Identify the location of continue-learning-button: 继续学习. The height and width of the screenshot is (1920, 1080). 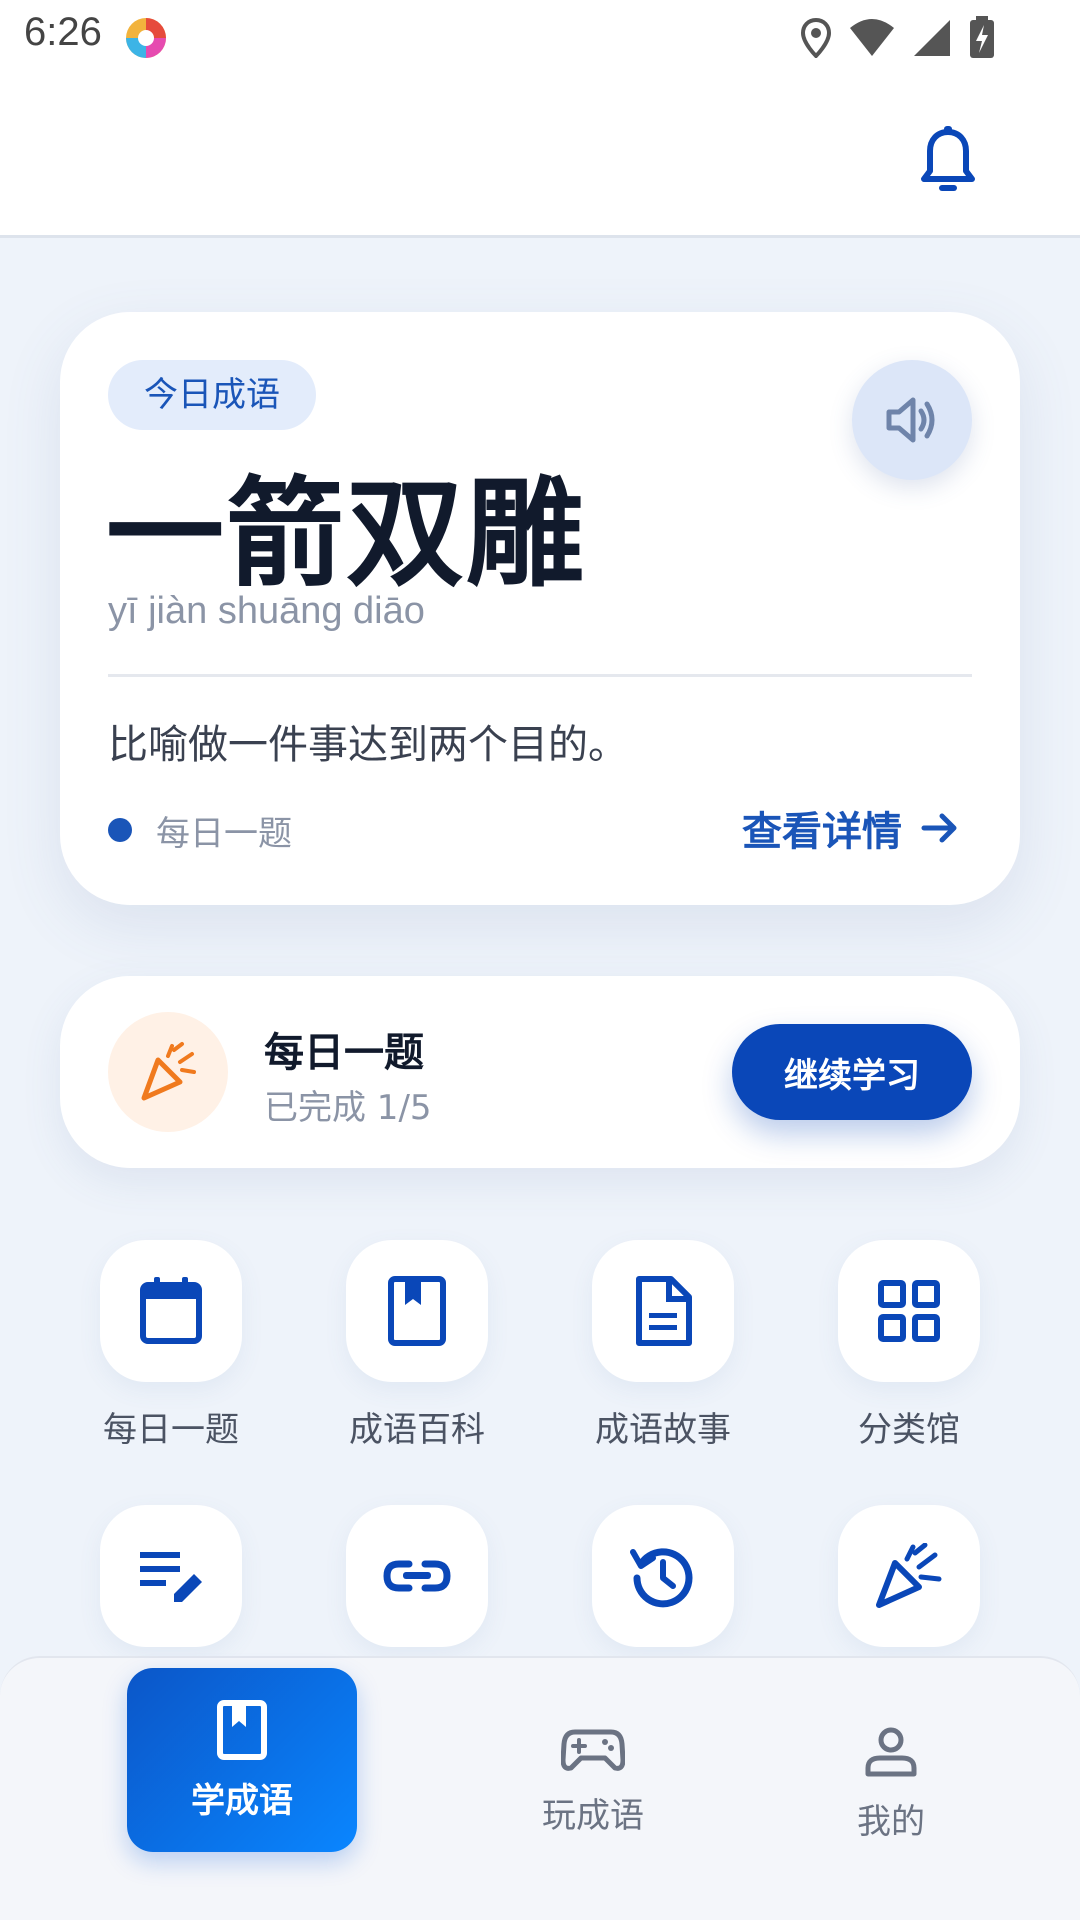
(852, 1072).